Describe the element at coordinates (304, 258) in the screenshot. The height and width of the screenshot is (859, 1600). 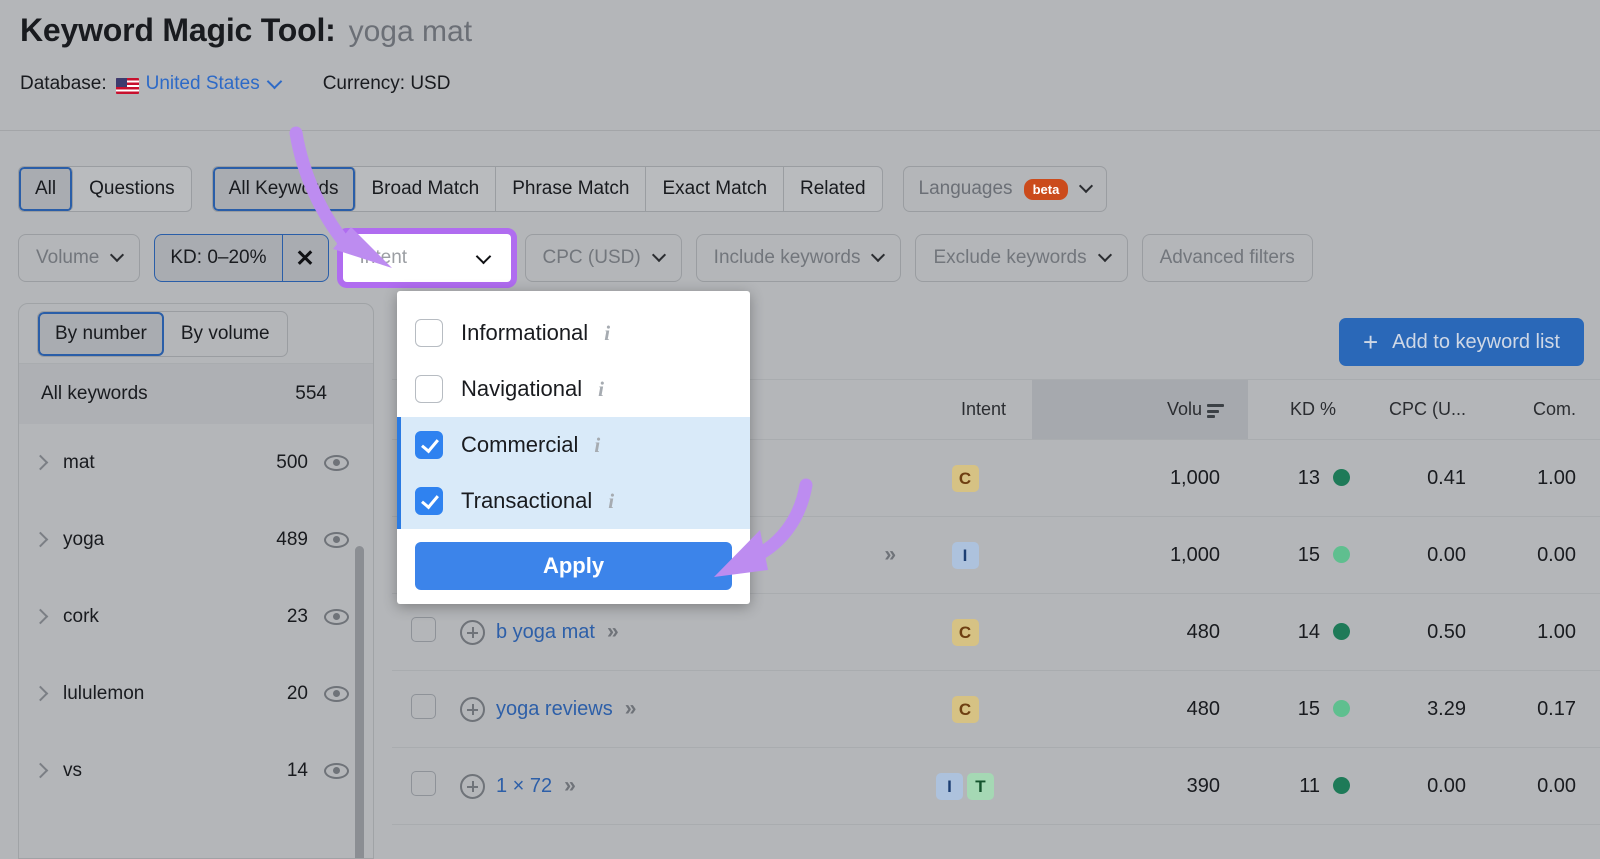
I see `close-icon: ✕` at that location.